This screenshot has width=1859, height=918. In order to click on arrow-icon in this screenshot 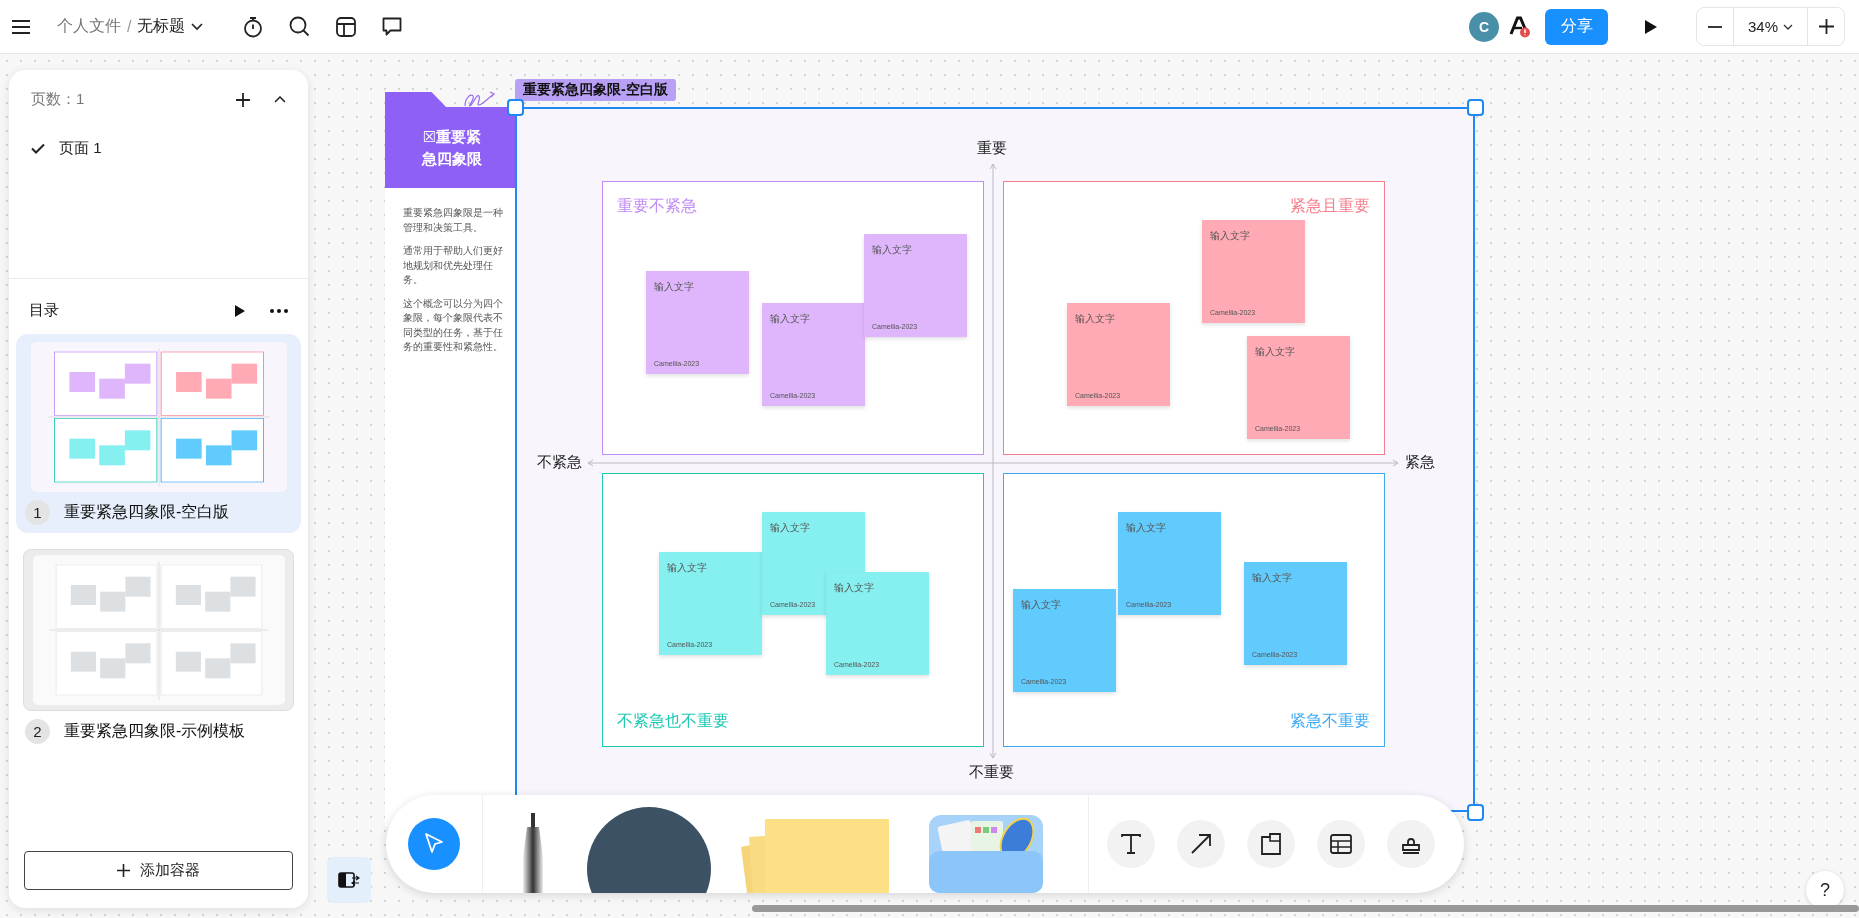, I will do `click(1201, 844)`.